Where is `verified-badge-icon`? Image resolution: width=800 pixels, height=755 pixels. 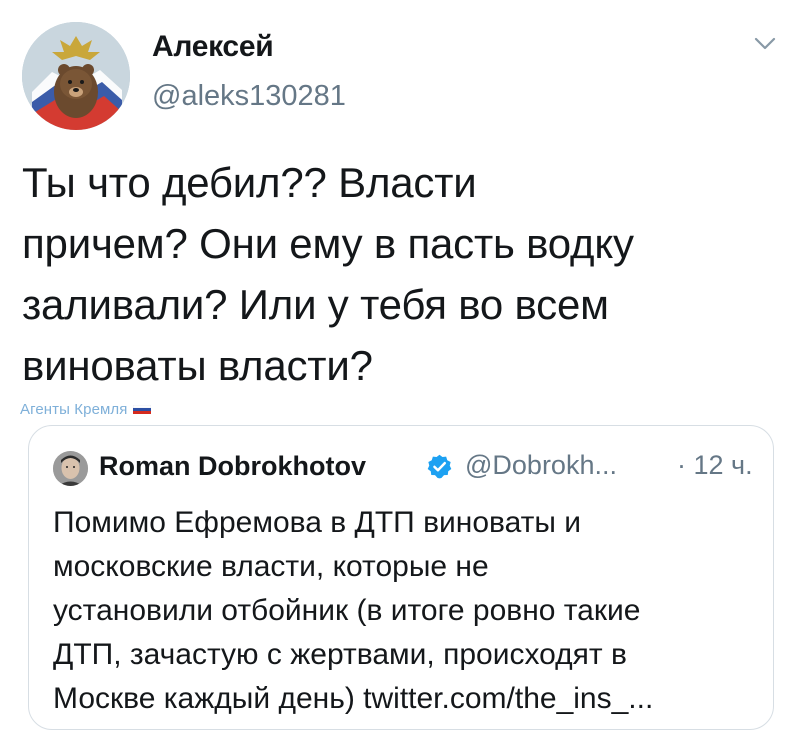
verified-badge-icon is located at coordinates (439, 466).